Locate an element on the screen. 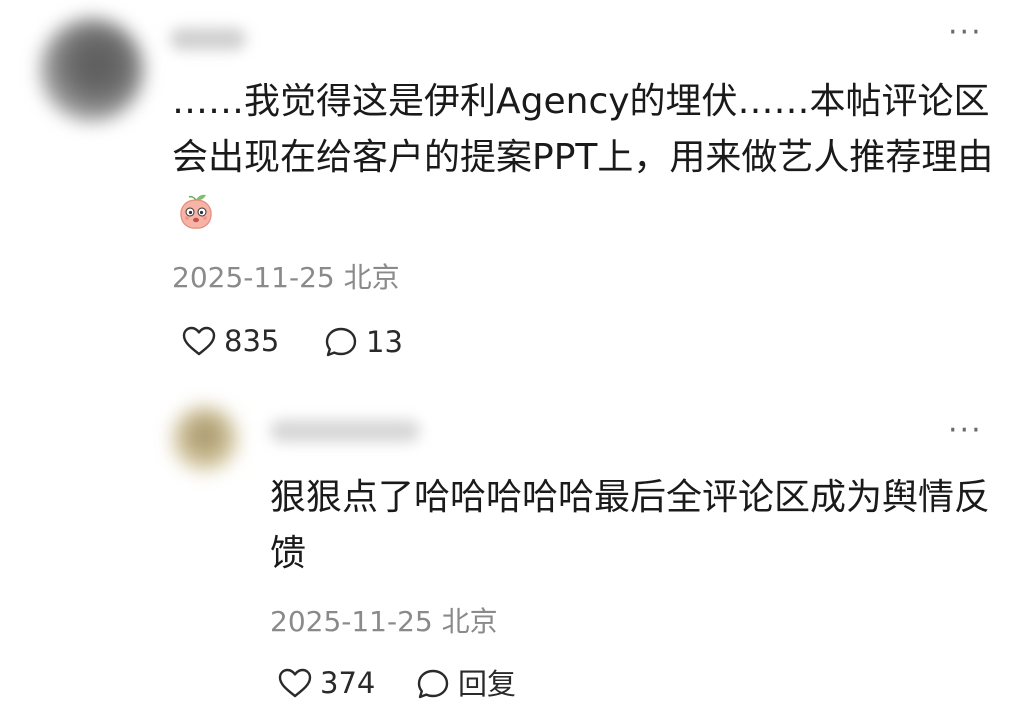  comment-meta: 2025-11-25 北京 is located at coordinates (286, 278).